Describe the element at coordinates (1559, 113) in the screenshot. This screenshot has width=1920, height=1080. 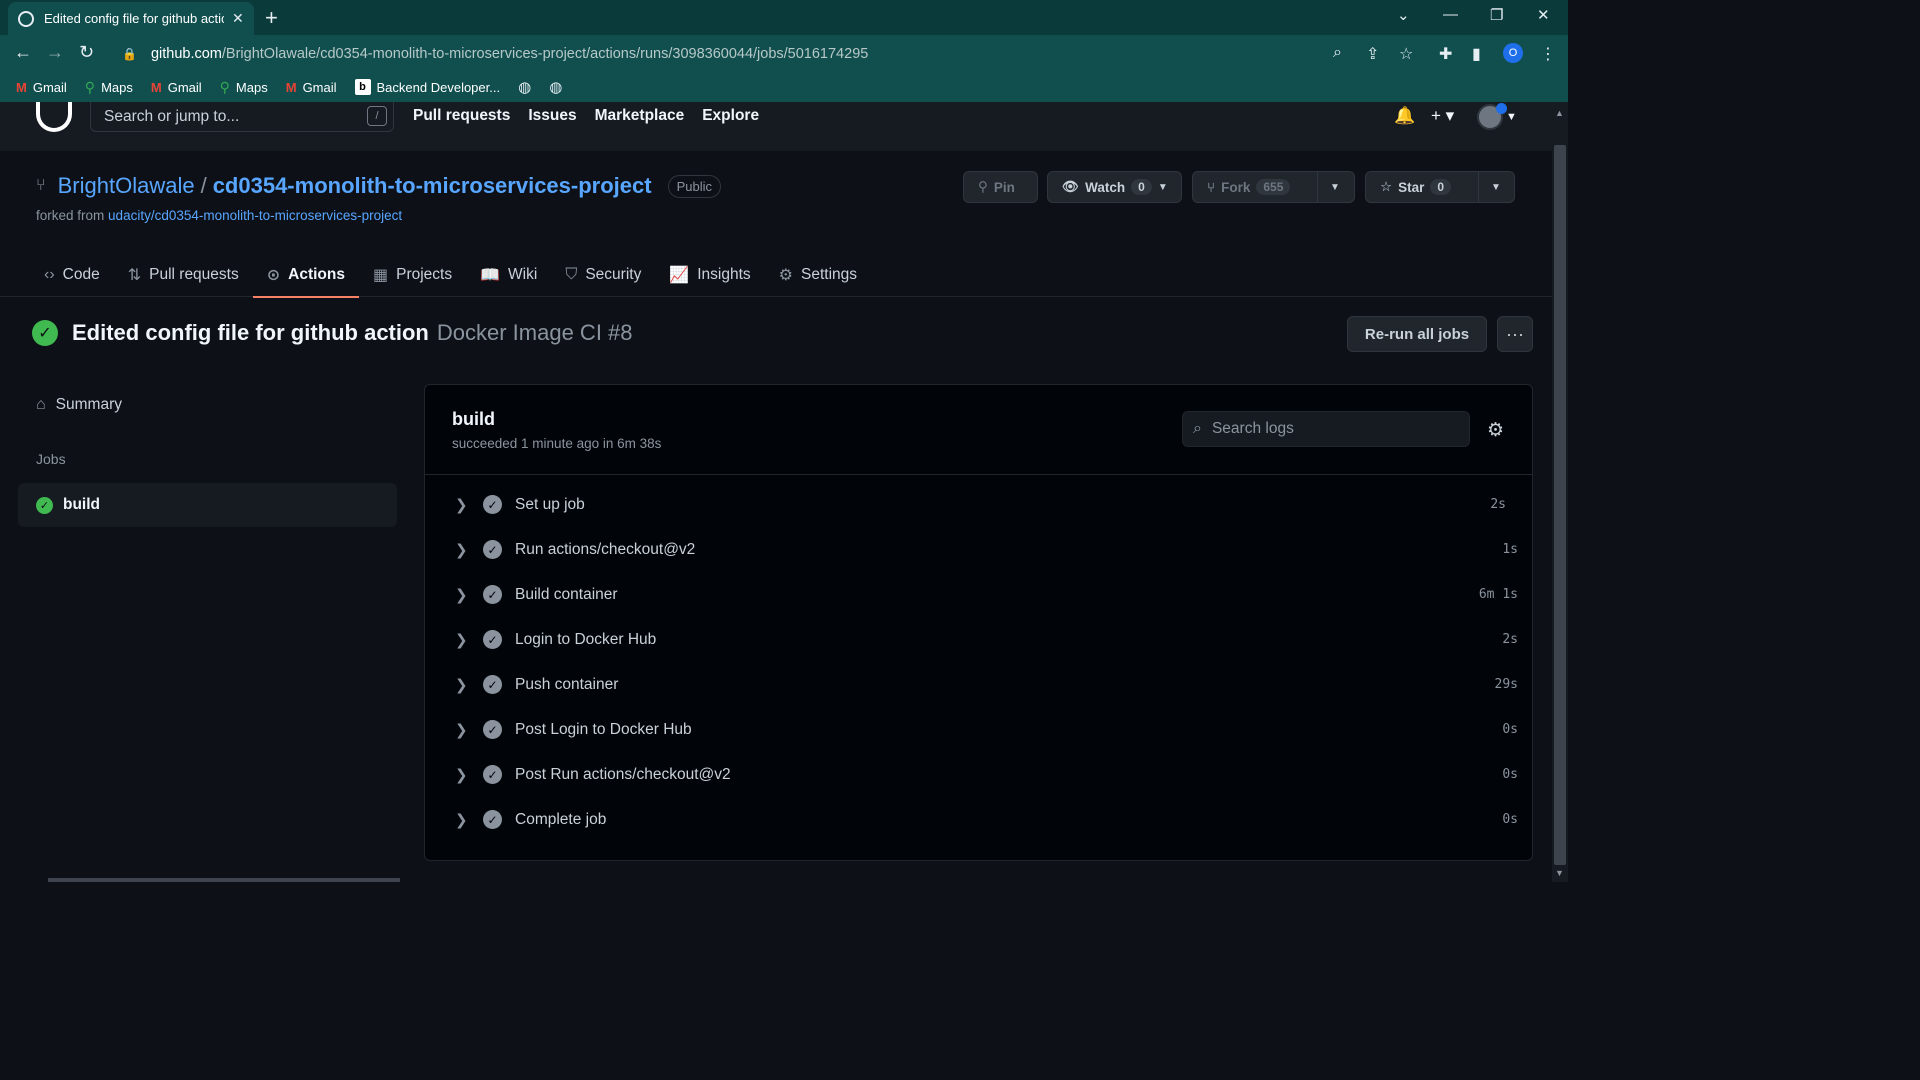
I see `scroll-up-arrow-icon: ▲` at that location.